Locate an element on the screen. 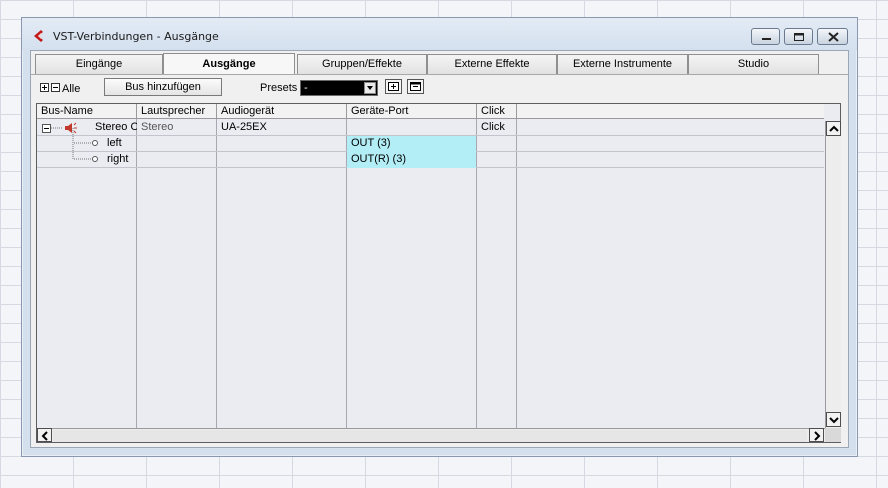  scrollbar-corner is located at coordinates (833, 435).